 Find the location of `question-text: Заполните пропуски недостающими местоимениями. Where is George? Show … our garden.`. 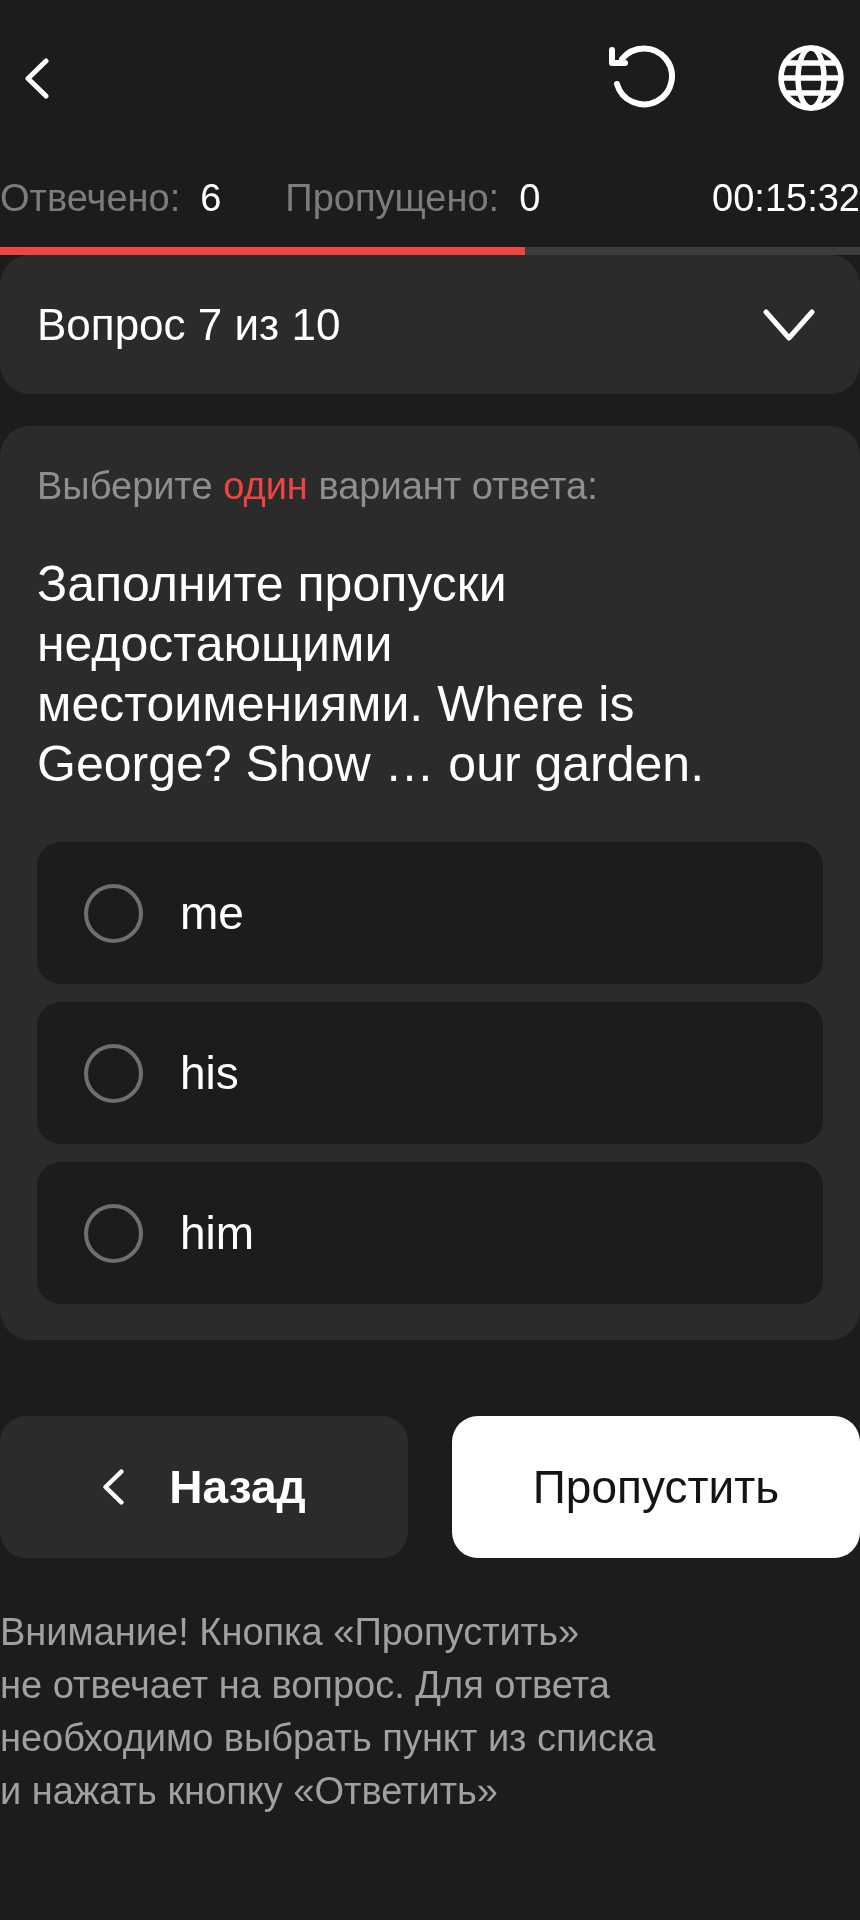

question-text: Заполните пропуски недостающими местоимениями. Where is George? Show … our garden. is located at coordinates (371, 674).